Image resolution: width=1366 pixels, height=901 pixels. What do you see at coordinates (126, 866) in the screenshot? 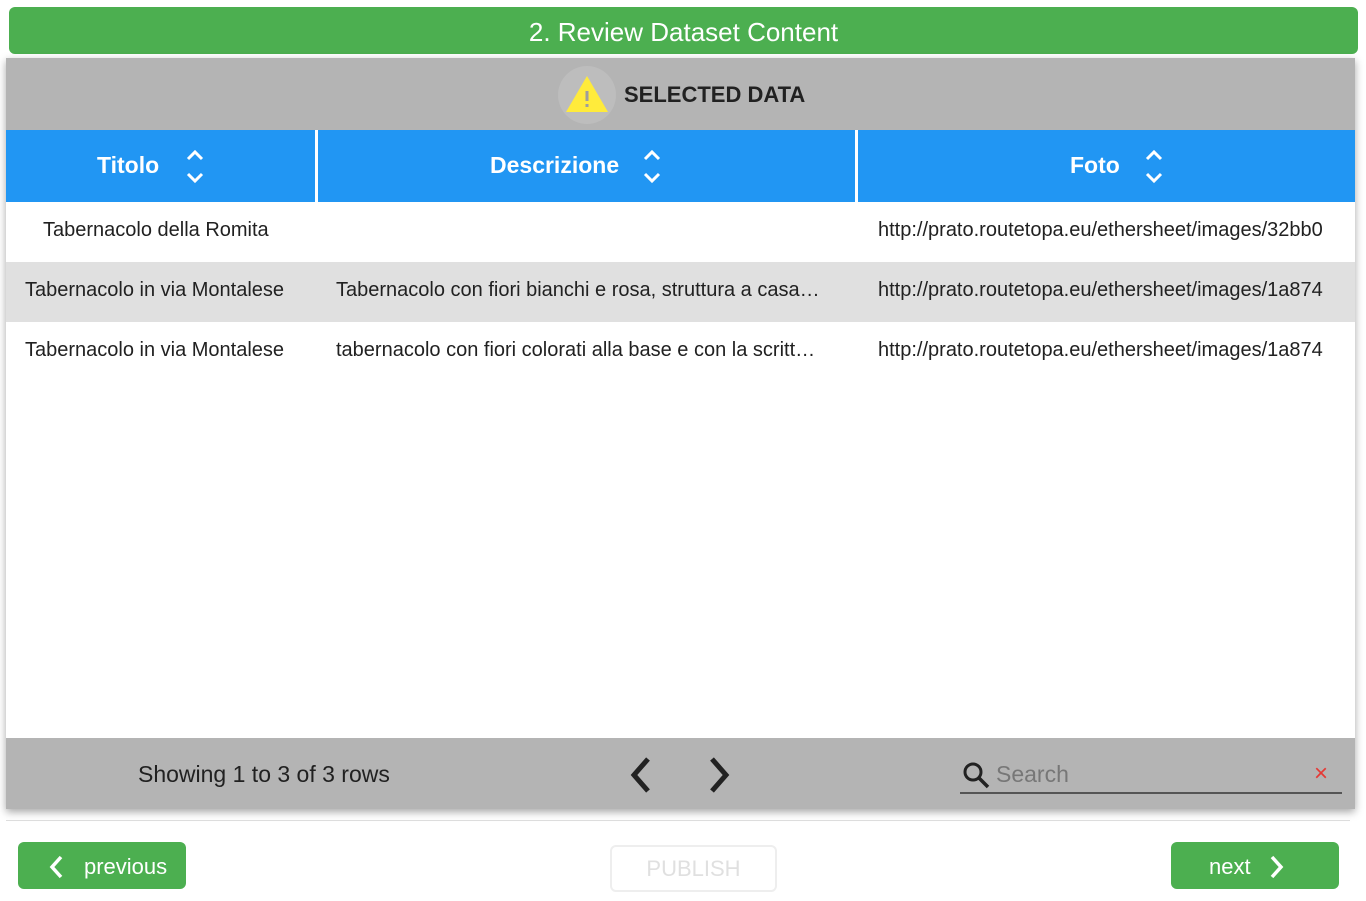
I see `previous-label: previous` at bounding box center [126, 866].